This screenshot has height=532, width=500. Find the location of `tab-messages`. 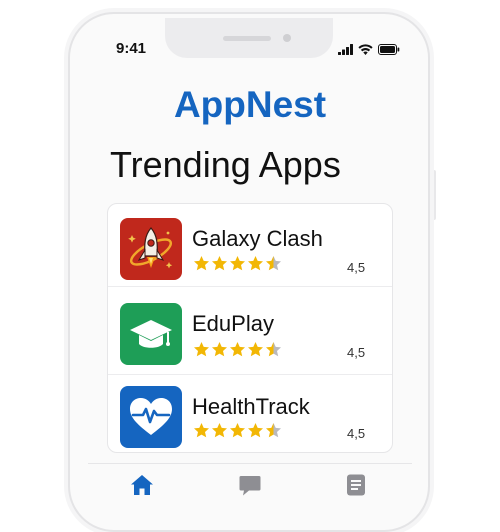

tab-messages is located at coordinates (250, 485).